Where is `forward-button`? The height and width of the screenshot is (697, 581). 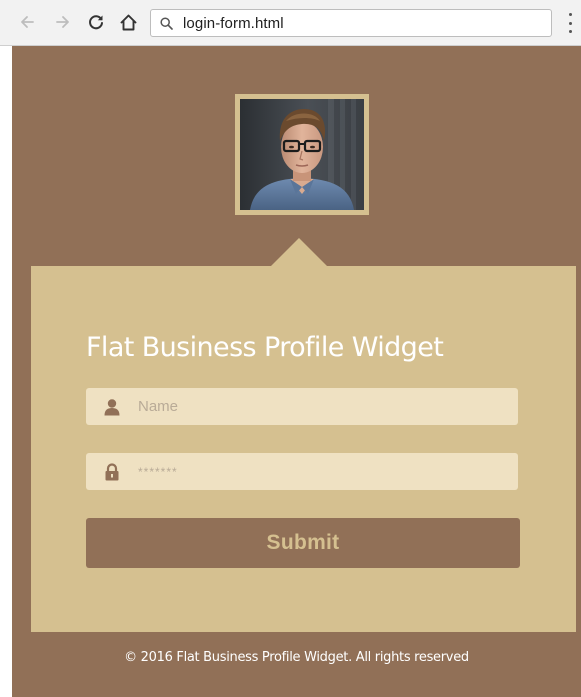 forward-button is located at coordinates (63, 22).